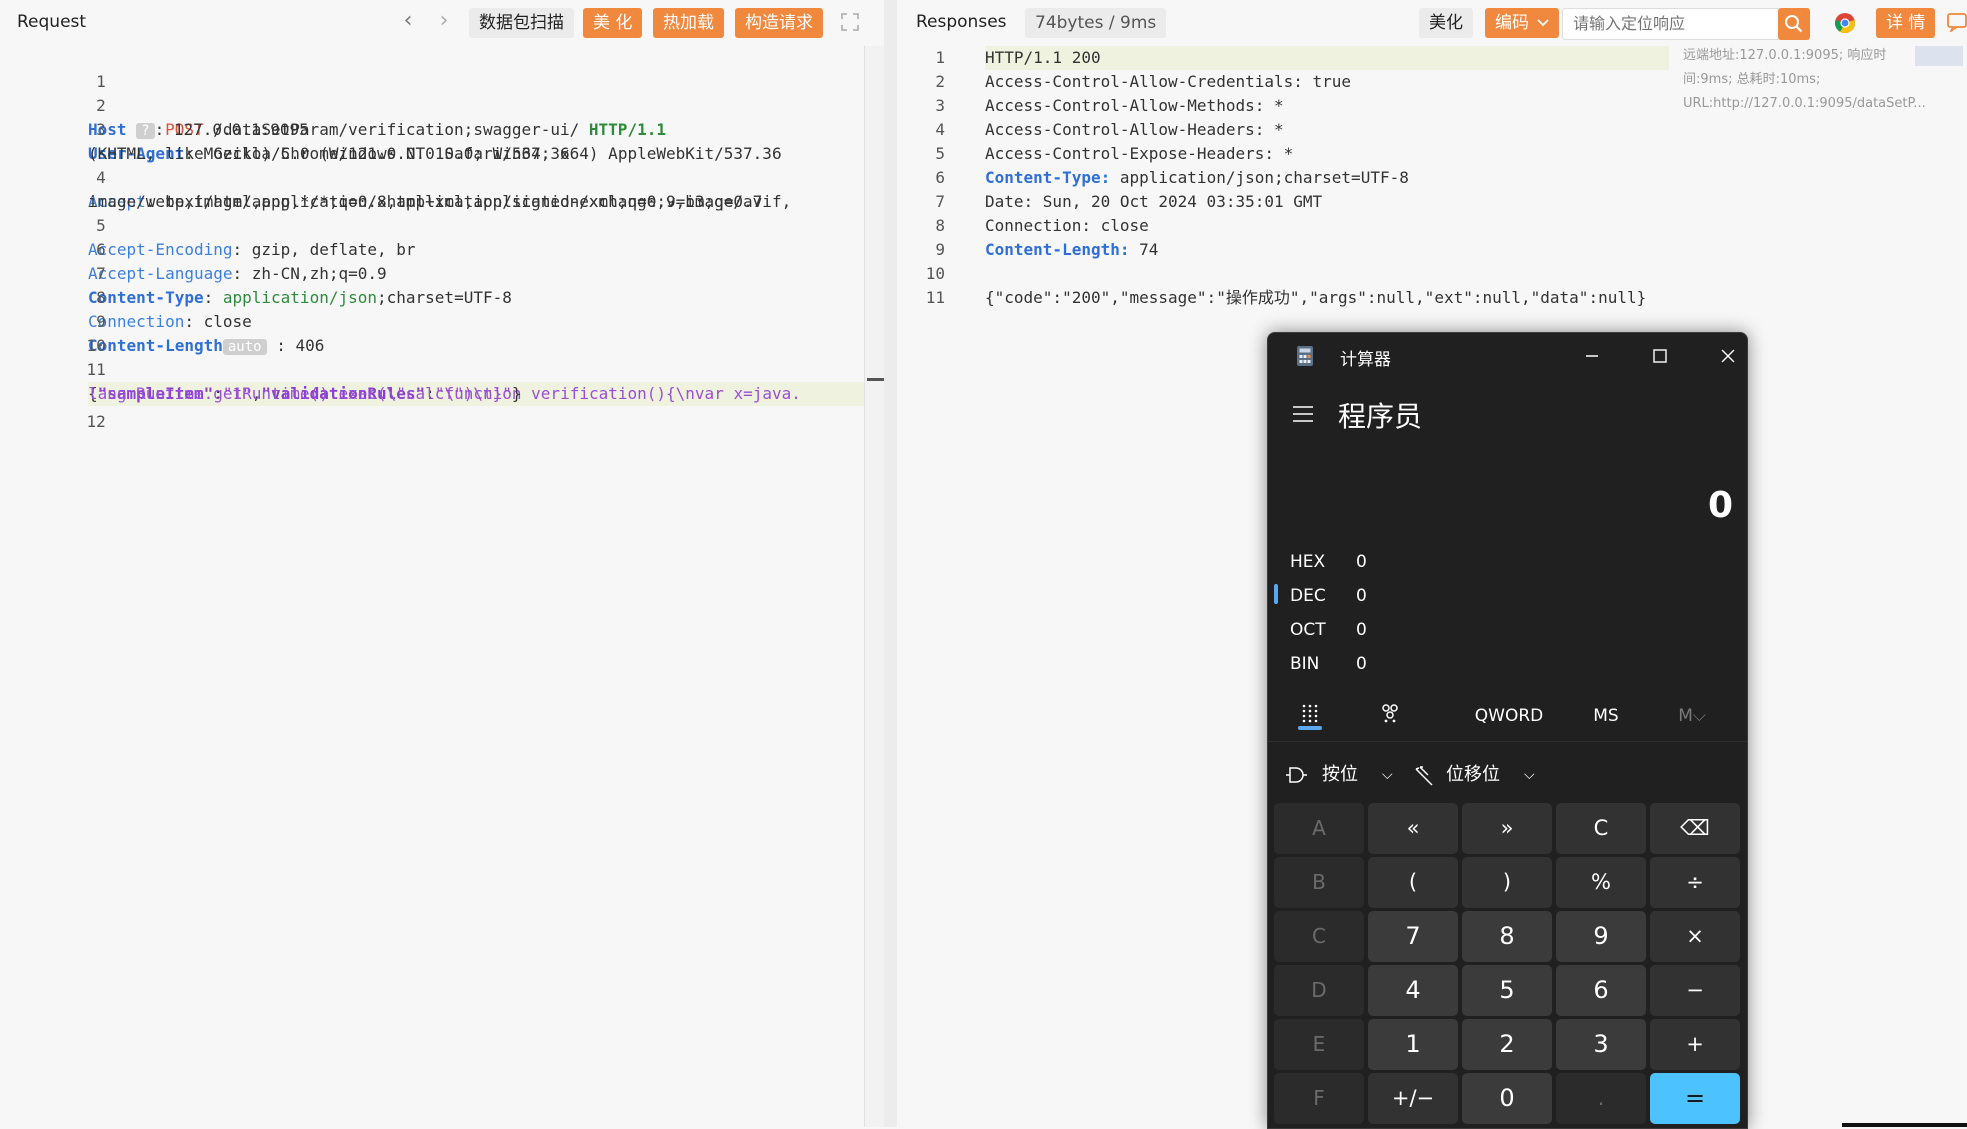 The height and width of the screenshot is (1129, 1967). Describe the element at coordinates (521, 23) in the screenshot. I see `packet-scan-button: 数据包扫描` at that location.